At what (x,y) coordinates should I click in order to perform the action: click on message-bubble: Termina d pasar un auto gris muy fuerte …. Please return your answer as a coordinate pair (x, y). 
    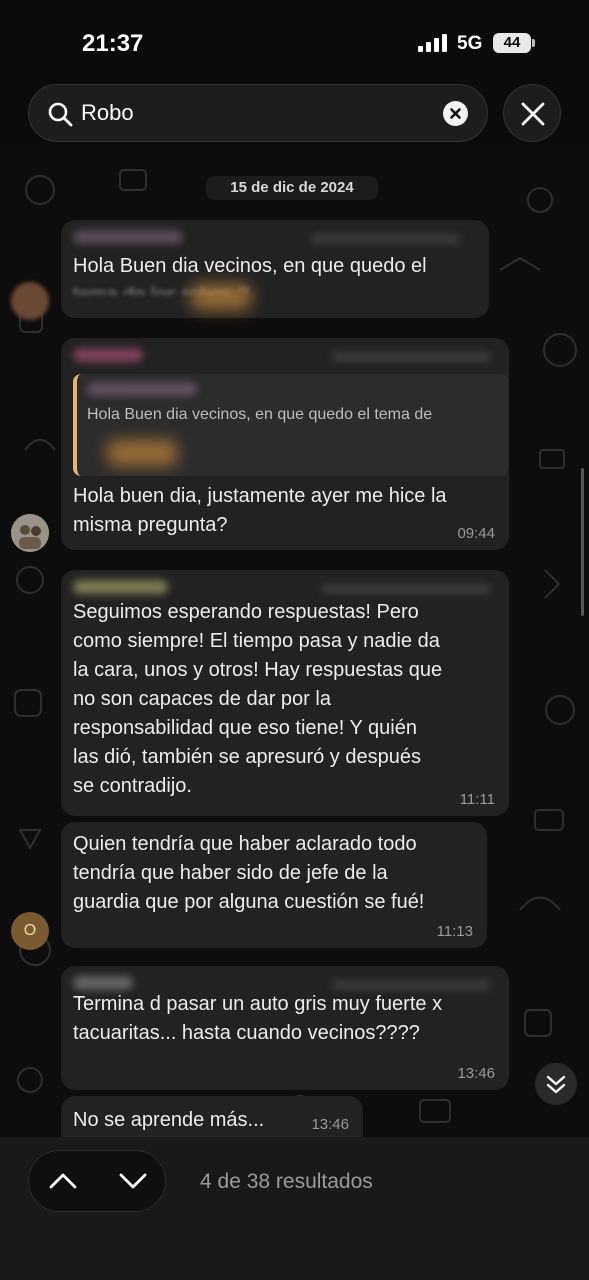
    Looking at the image, I should click on (285, 1028).